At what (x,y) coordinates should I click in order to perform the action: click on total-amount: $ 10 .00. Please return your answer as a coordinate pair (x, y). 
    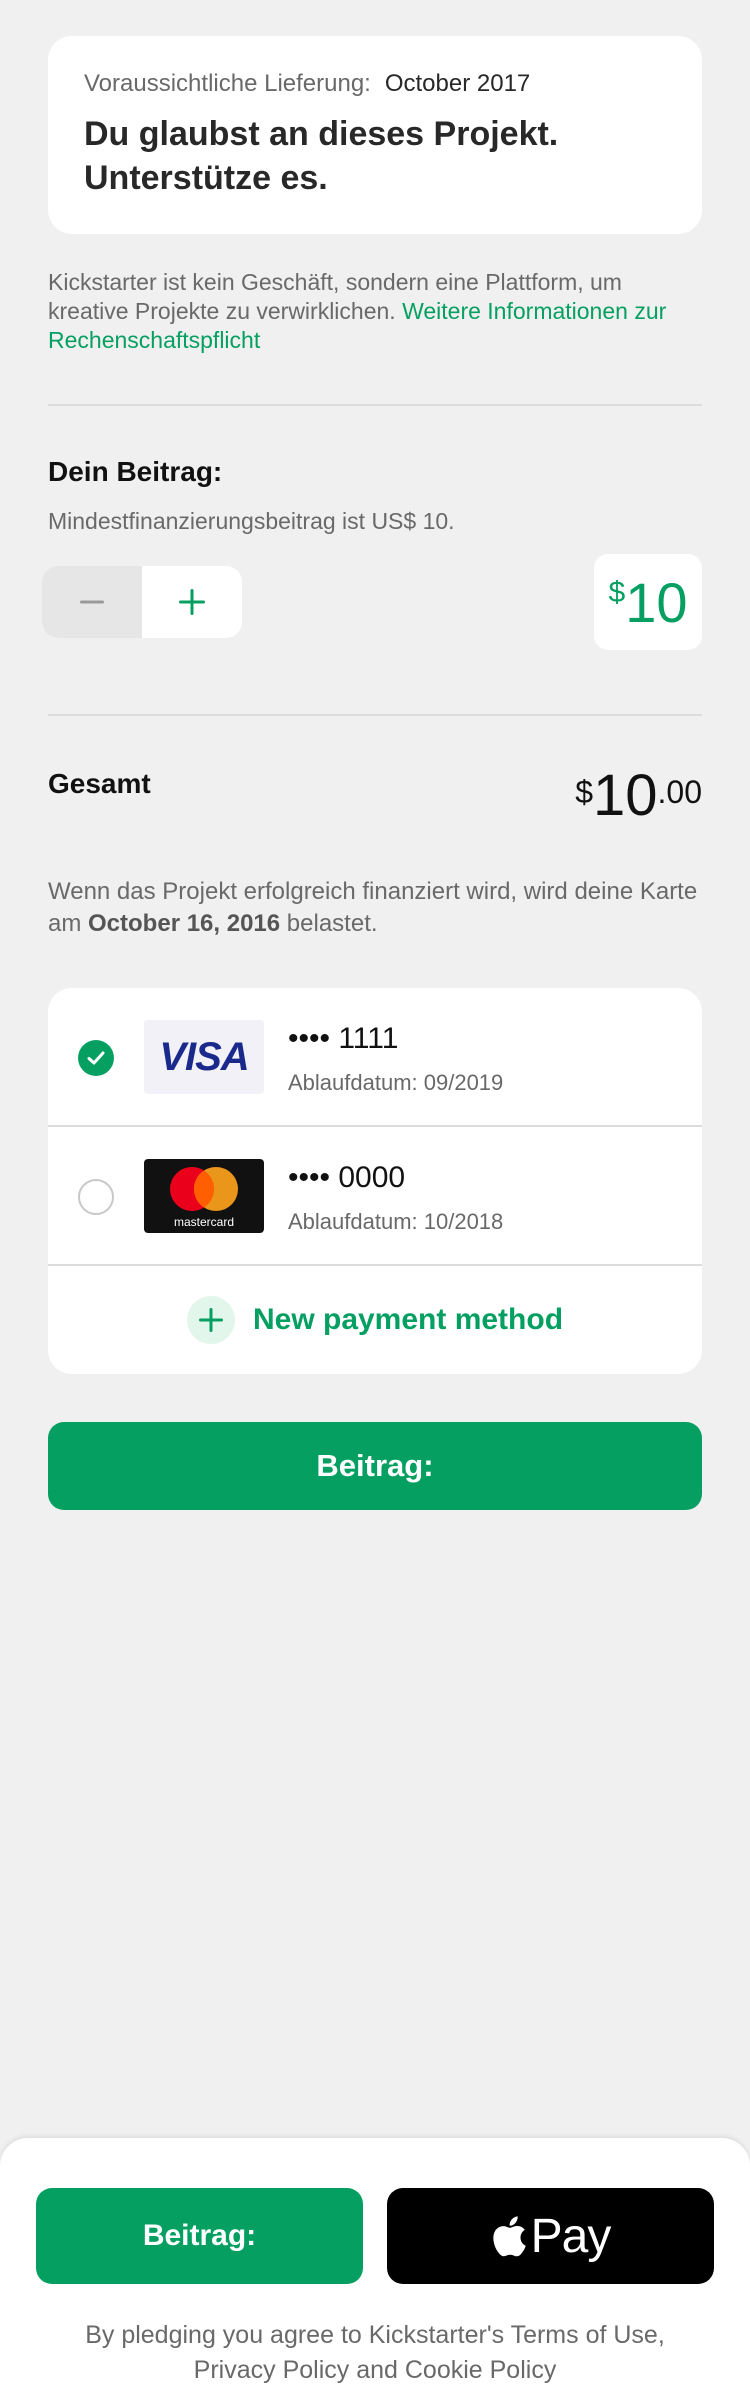
    Looking at the image, I should click on (638, 796).